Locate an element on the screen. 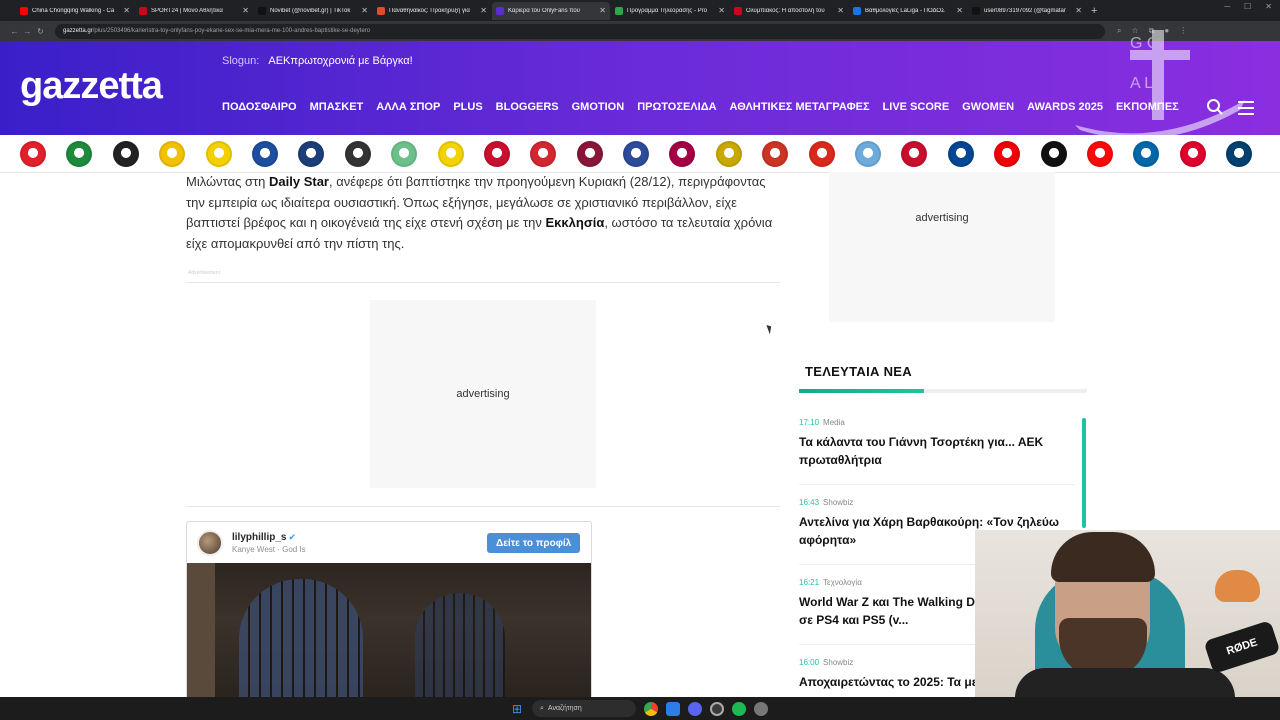 This screenshot has height=720, width=1280. url-host: gazzetta.gr is located at coordinates (78, 31).